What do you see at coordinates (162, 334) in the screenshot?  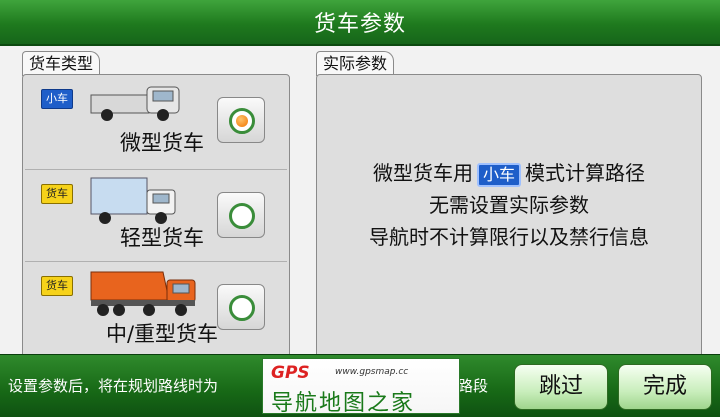 I see `vehicle-label: 中/重型货车` at bounding box center [162, 334].